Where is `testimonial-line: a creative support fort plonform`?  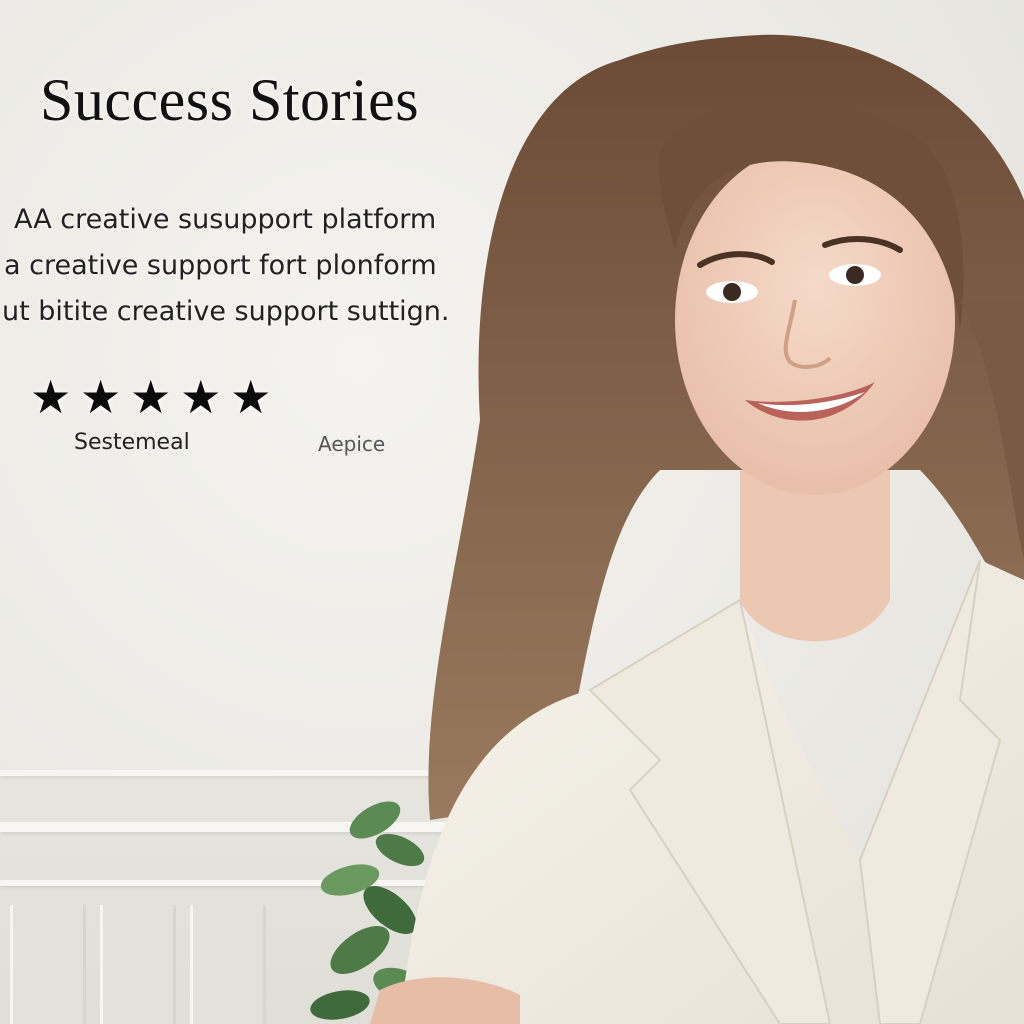
testimonial-line: a creative support fort plonform is located at coordinates (220, 265).